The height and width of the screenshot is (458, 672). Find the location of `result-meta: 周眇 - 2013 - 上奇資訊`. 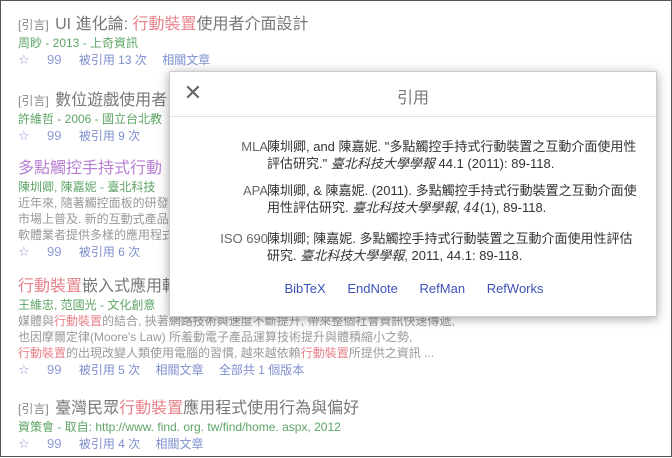

result-meta: 周眇 - 2013 - 上奇資訊 is located at coordinates (78, 43).